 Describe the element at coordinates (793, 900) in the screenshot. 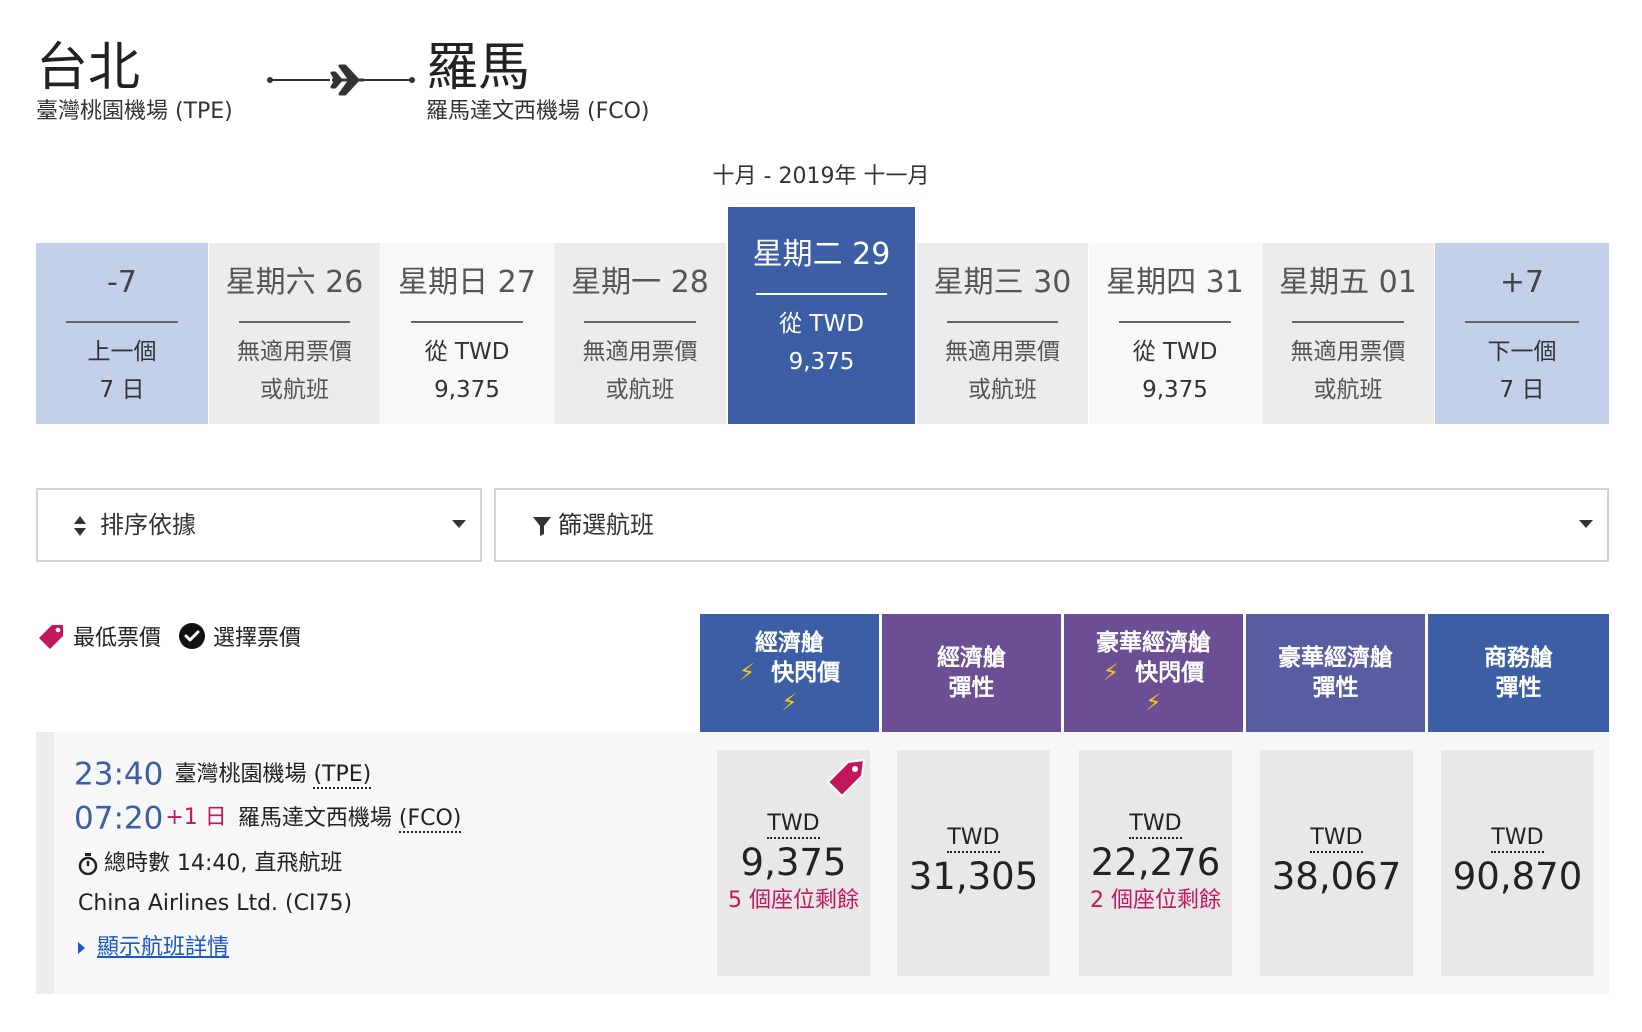

I see `seats-remaining: 5 個座位剩餘` at that location.